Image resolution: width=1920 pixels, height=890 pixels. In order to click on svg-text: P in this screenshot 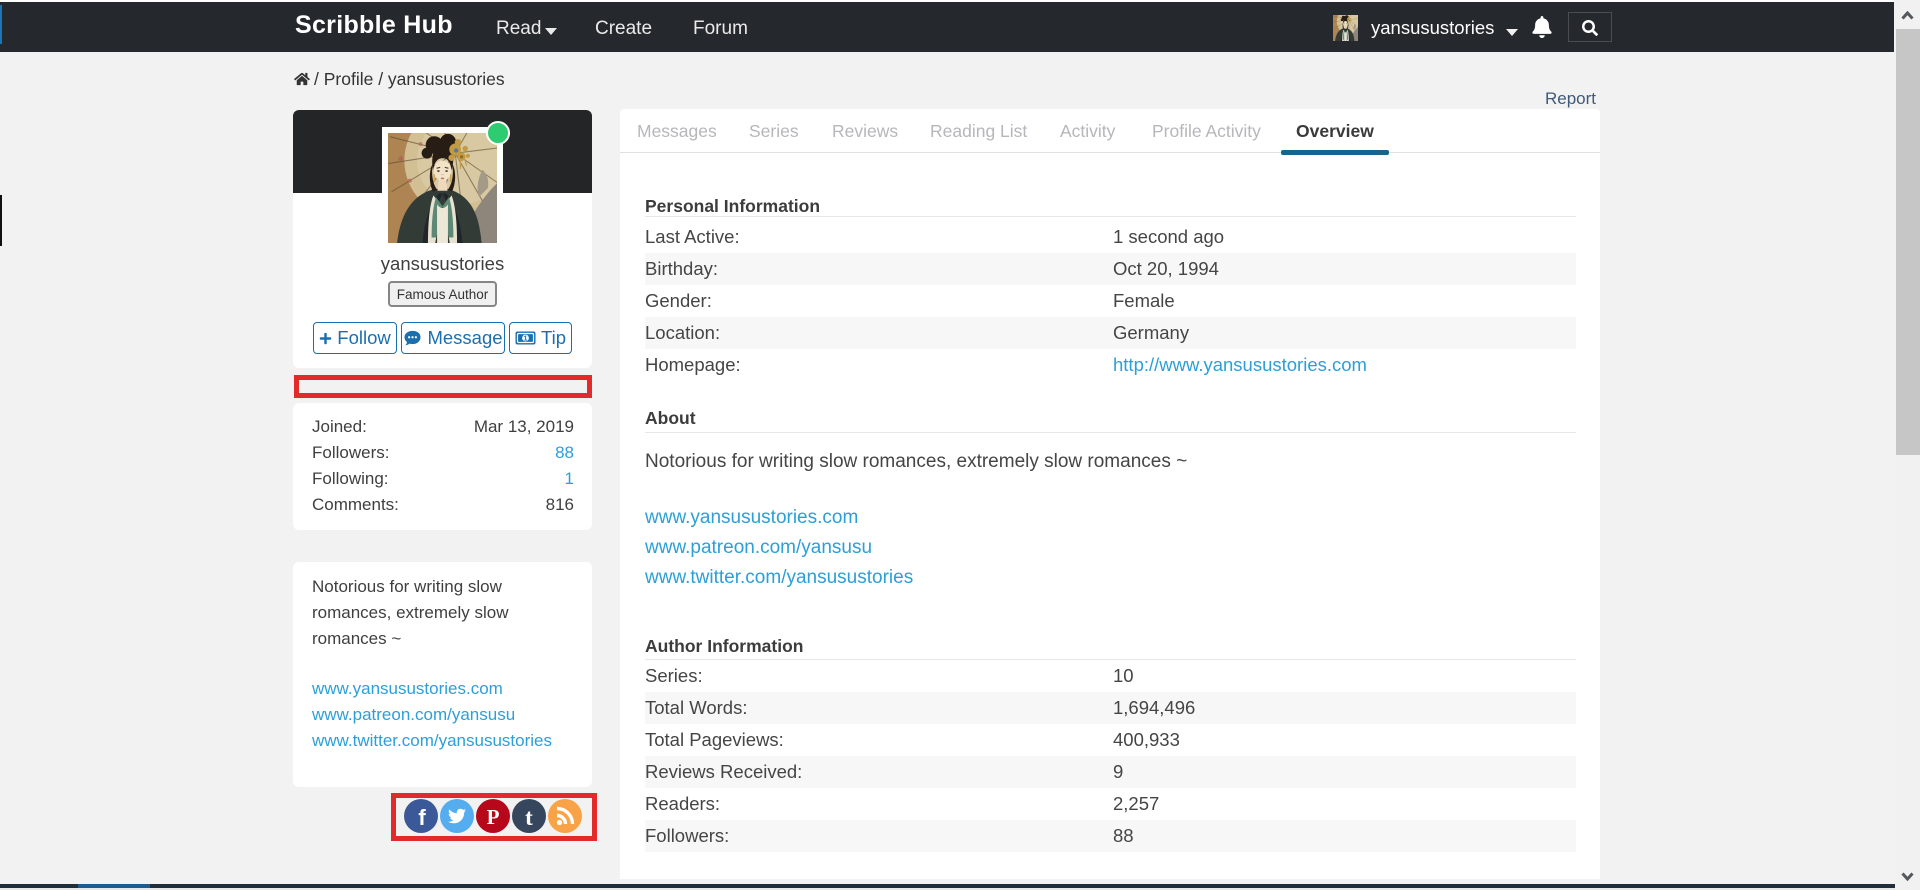, I will do `click(493, 817)`.